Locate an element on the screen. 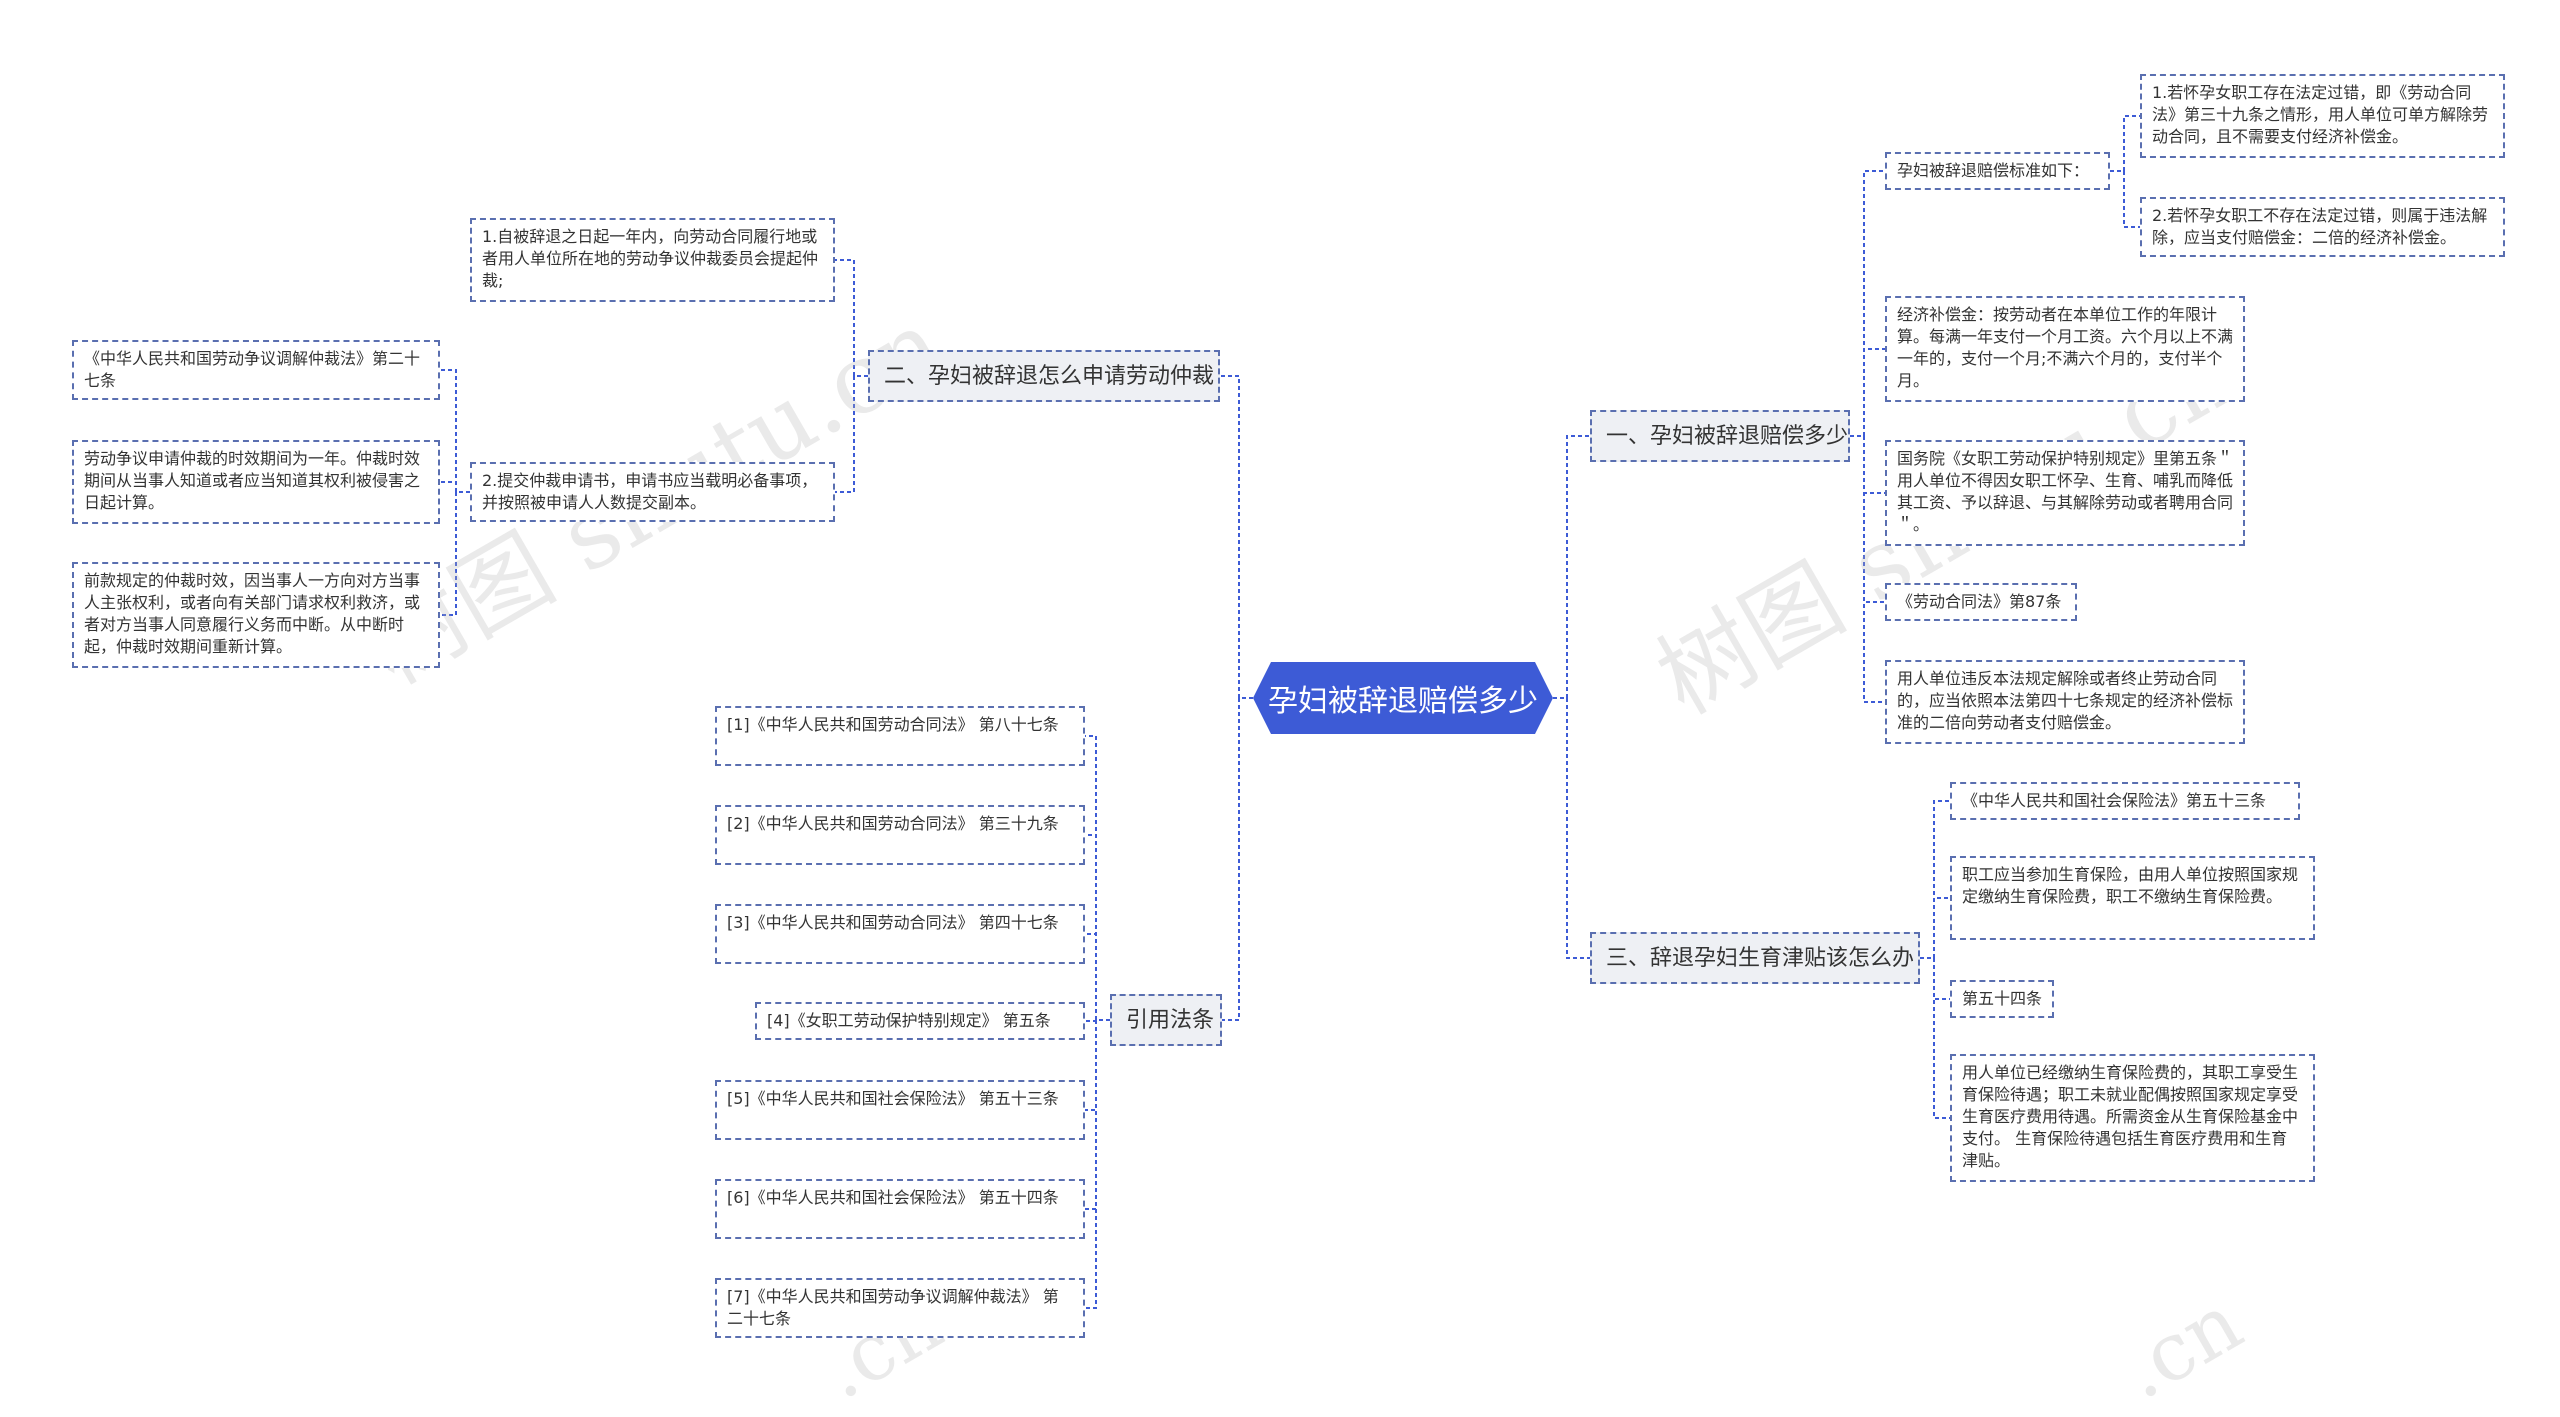  ref-item: [5]《中华人民共和国社会保险法》 第五十三条 is located at coordinates (900, 1110).